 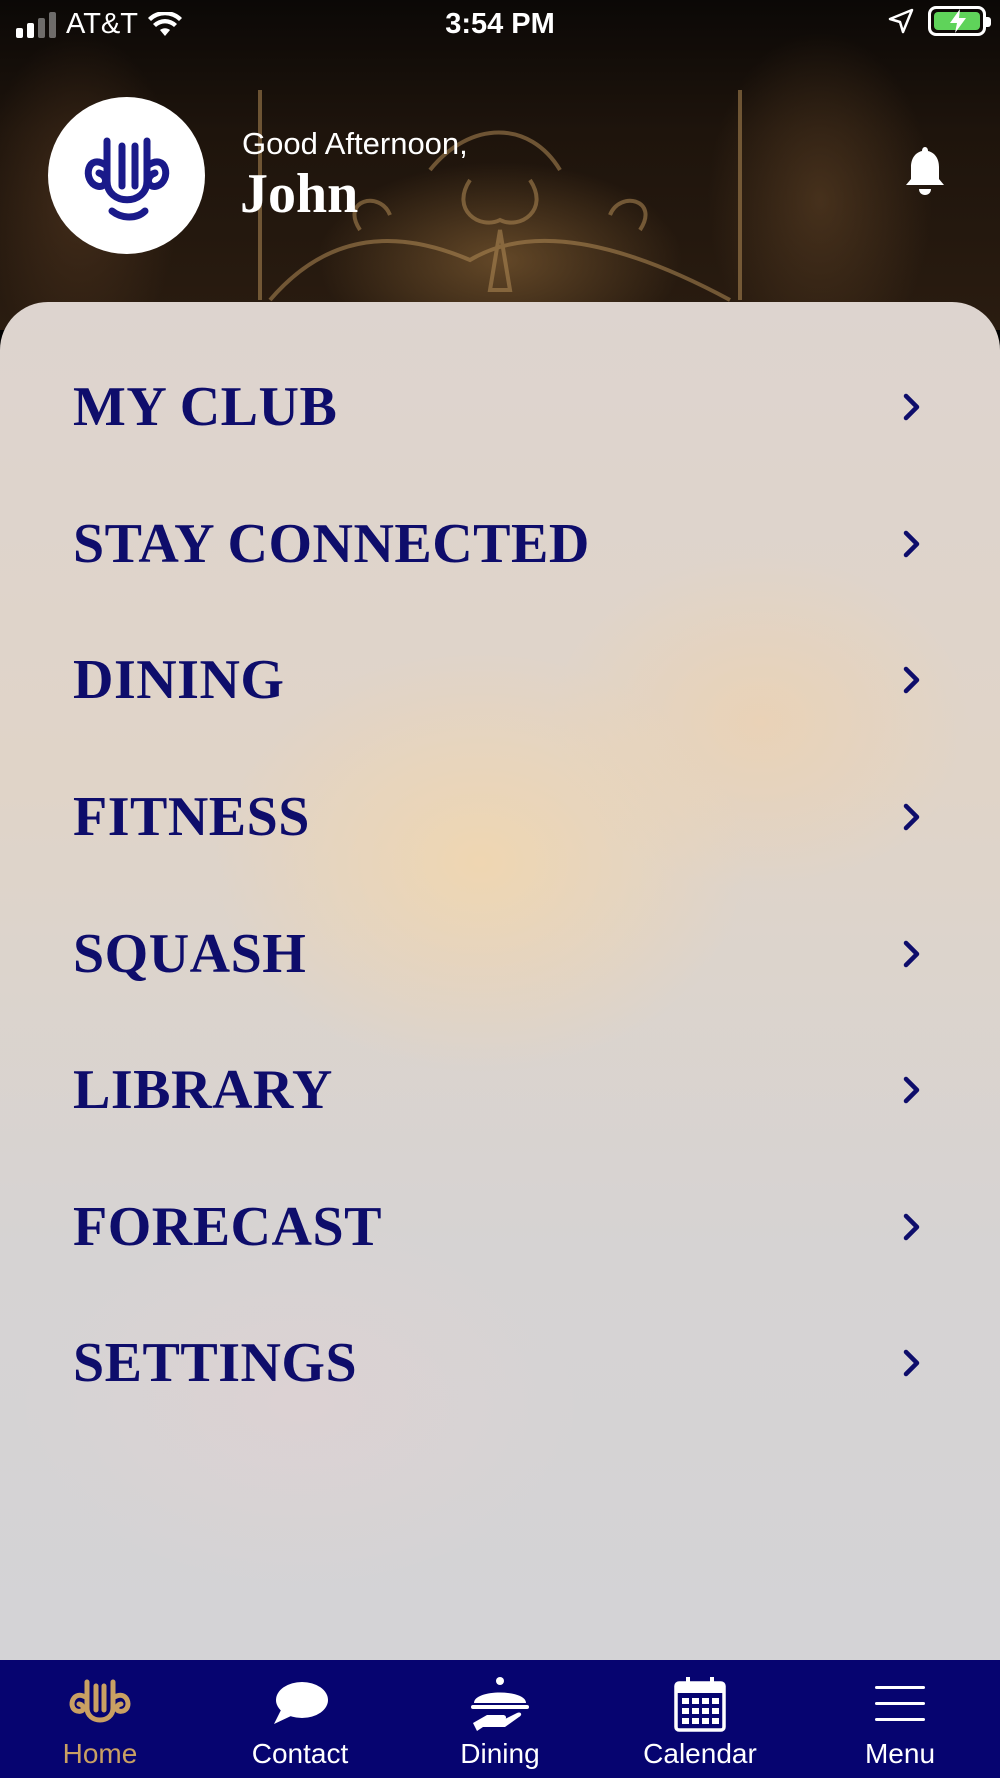 I want to click on menu-item-dining: DINING, so click(x=500, y=680).